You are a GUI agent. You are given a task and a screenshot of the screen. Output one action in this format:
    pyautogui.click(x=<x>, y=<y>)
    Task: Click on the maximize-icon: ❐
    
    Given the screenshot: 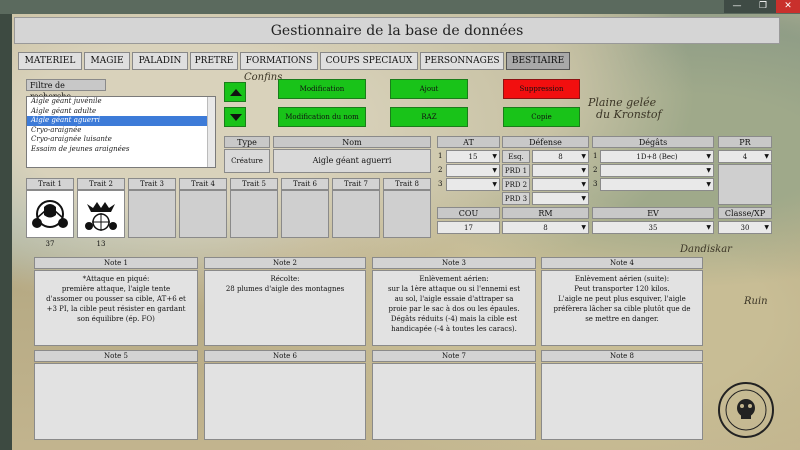 What is the action you would take?
    pyautogui.click(x=763, y=6)
    